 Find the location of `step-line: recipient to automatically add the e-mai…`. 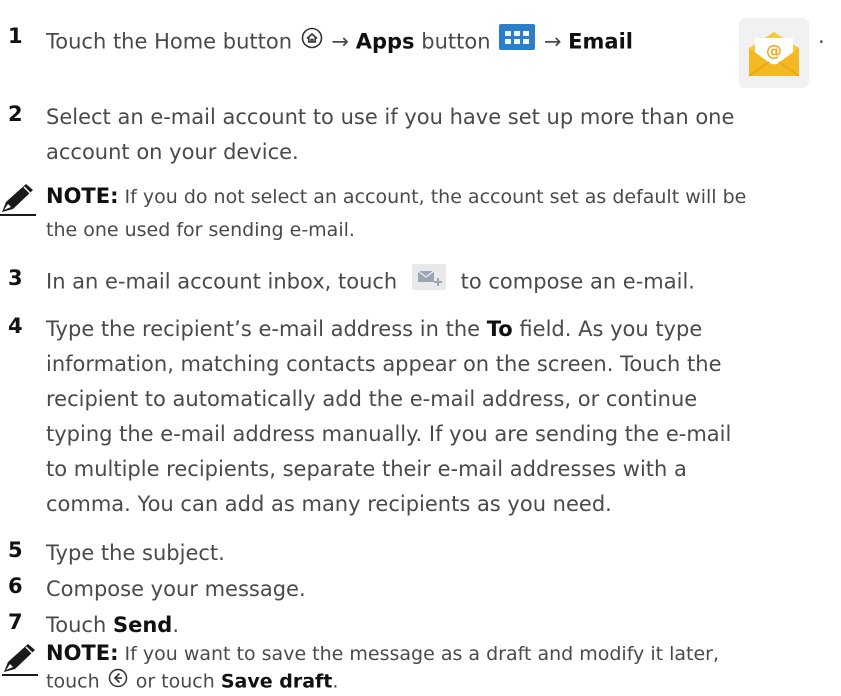

step-line: recipient to automatically add the e-mai… is located at coordinates (372, 399).